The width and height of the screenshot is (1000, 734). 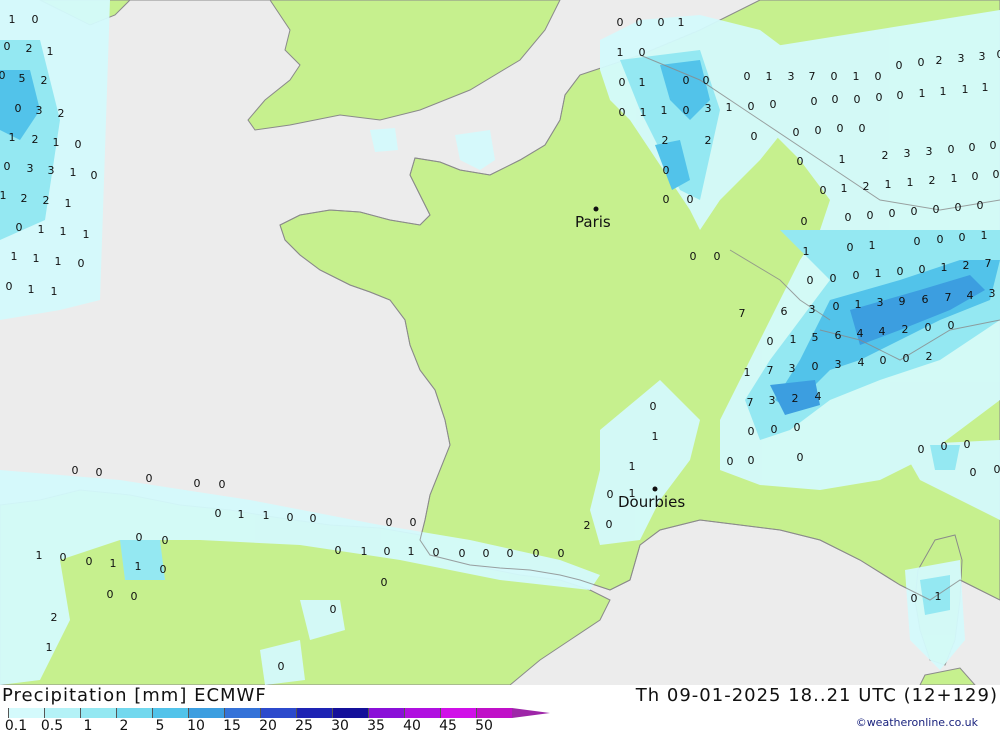 I want to click on legend-label: 40, so click(x=412, y=726).